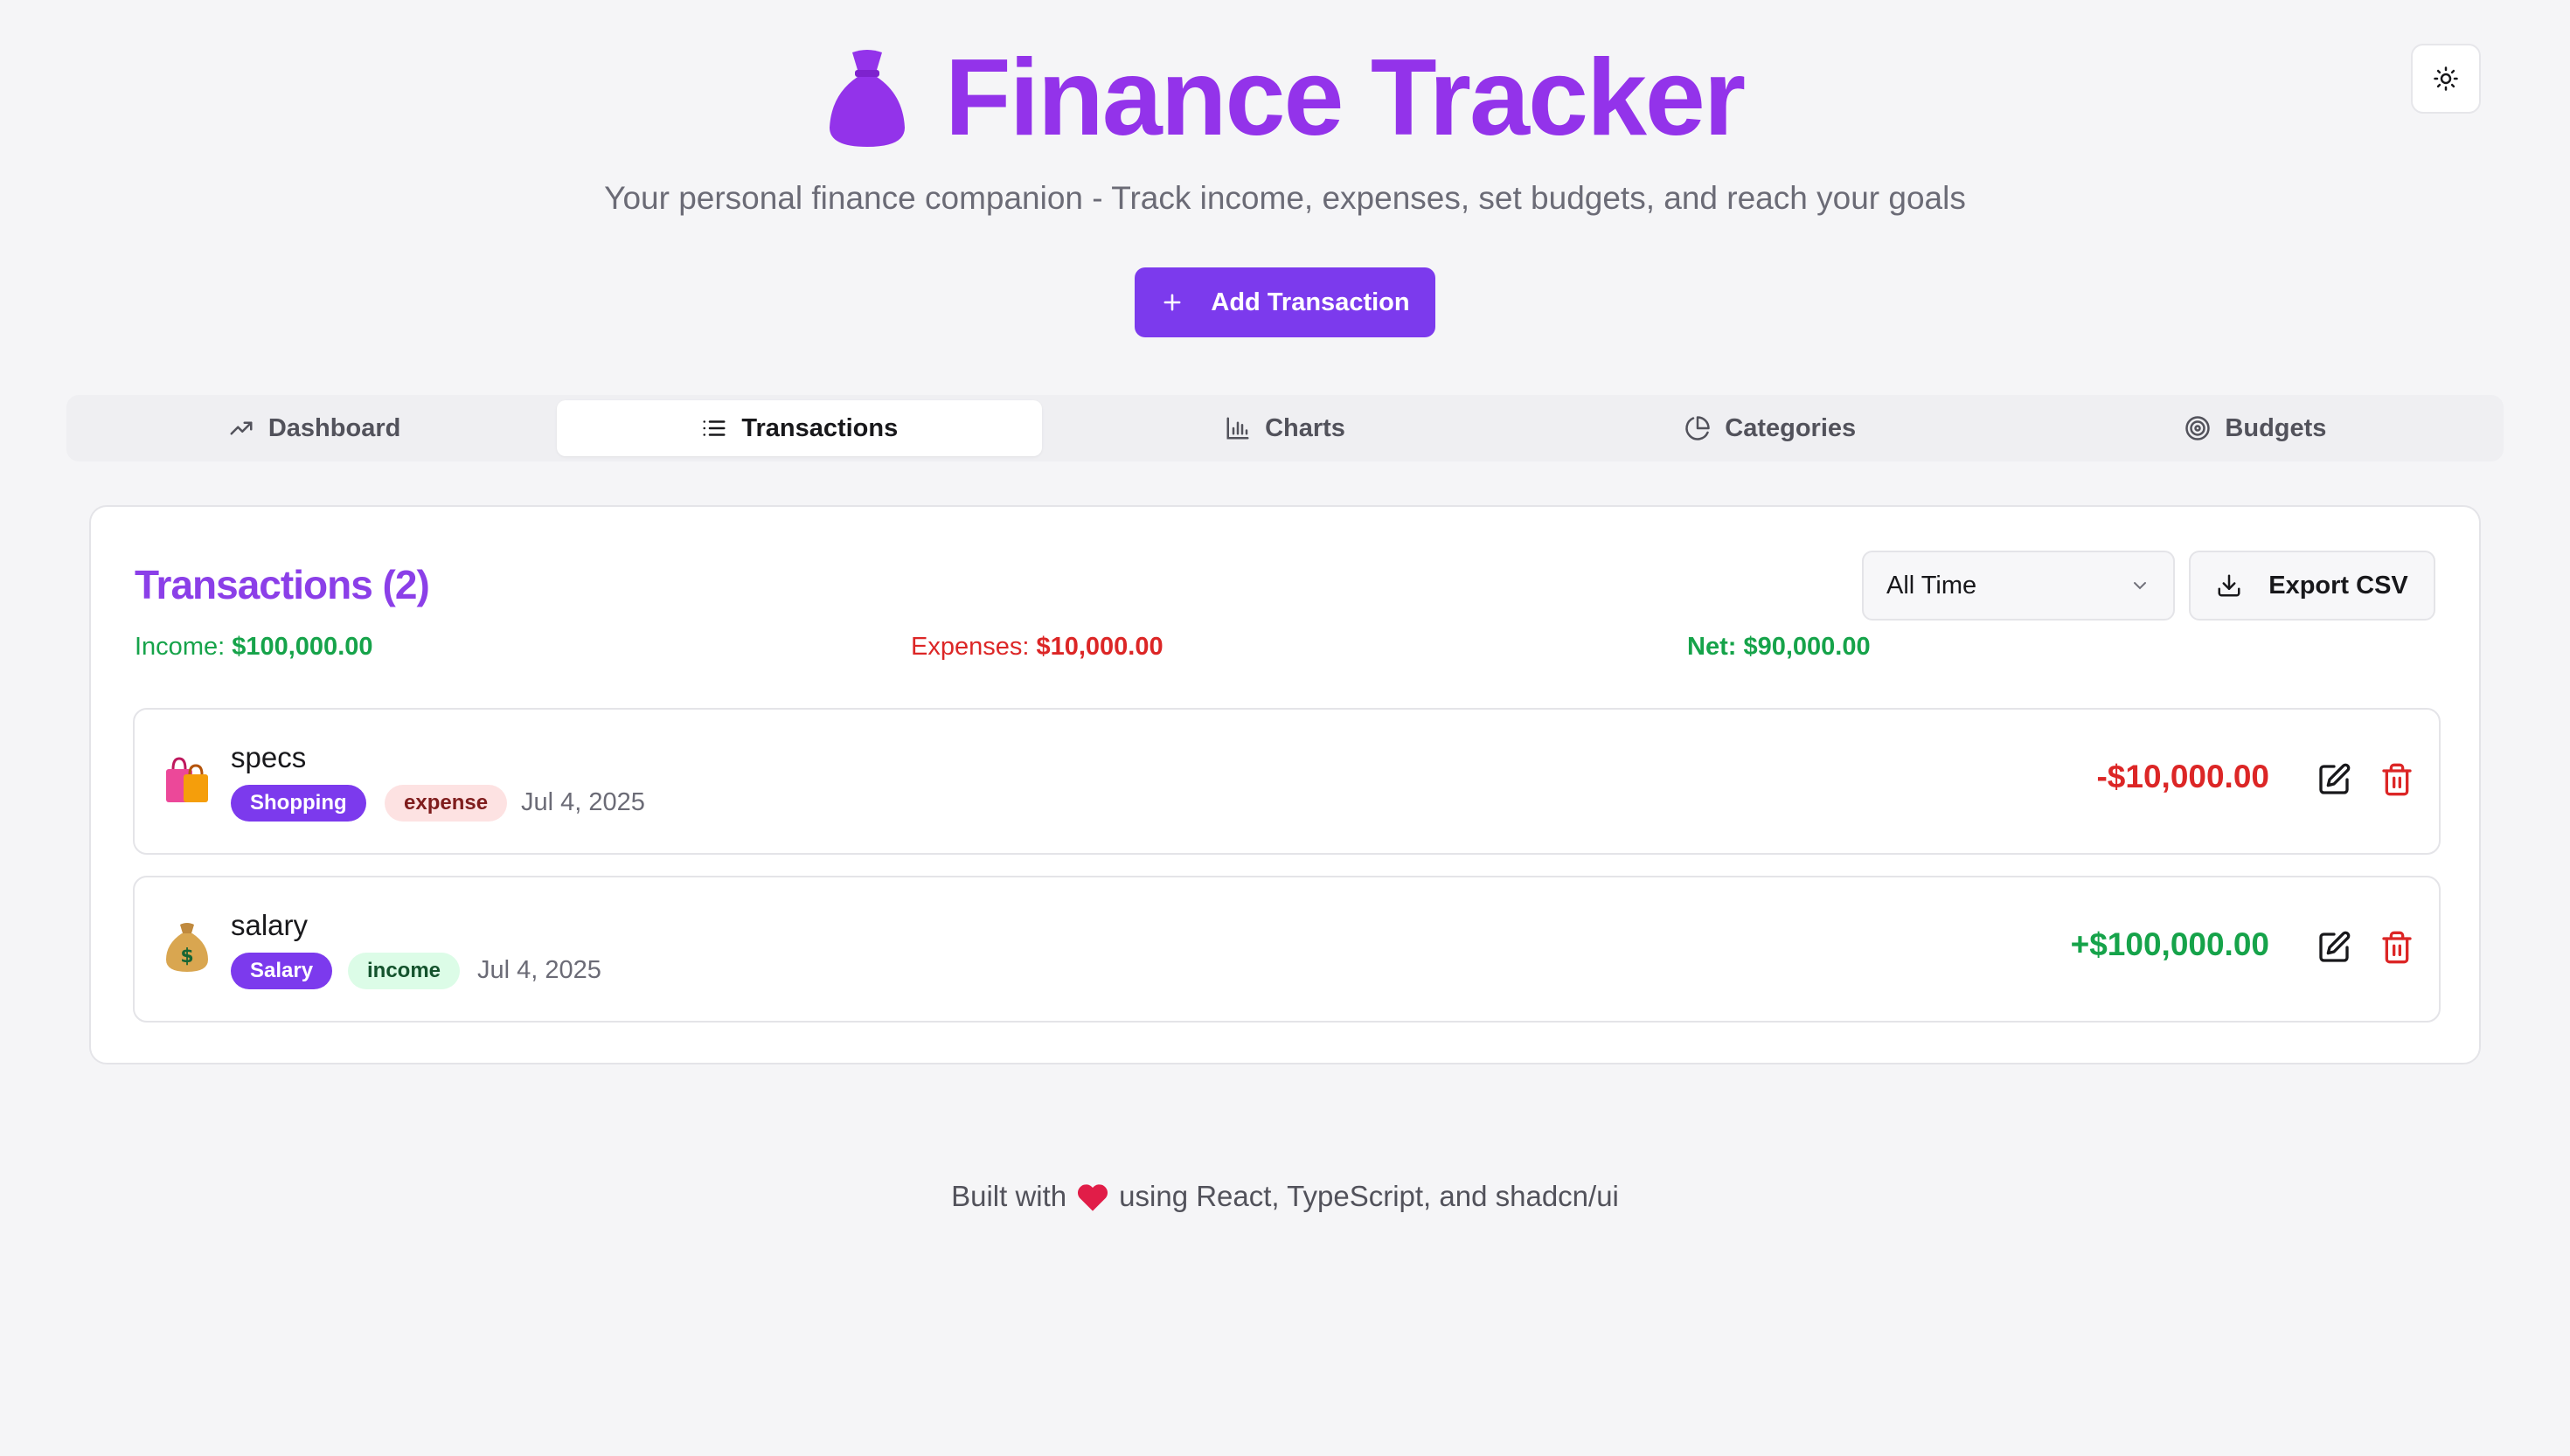 Image resolution: width=2570 pixels, height=1456 pixels. I want to click on add-transaction-label: Add Transaction, so click(1310, 302).